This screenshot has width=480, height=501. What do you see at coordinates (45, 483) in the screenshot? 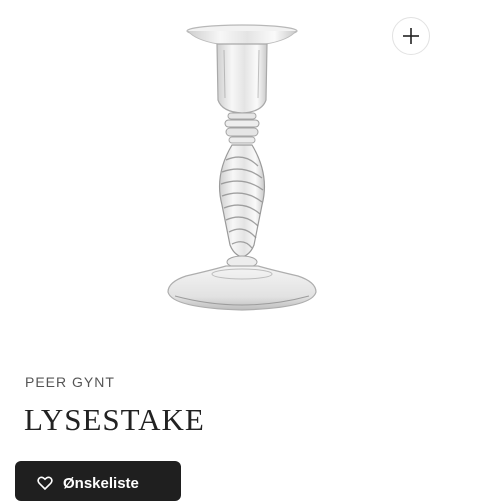
I see `heart-icon` at bounding box center [45, 483].